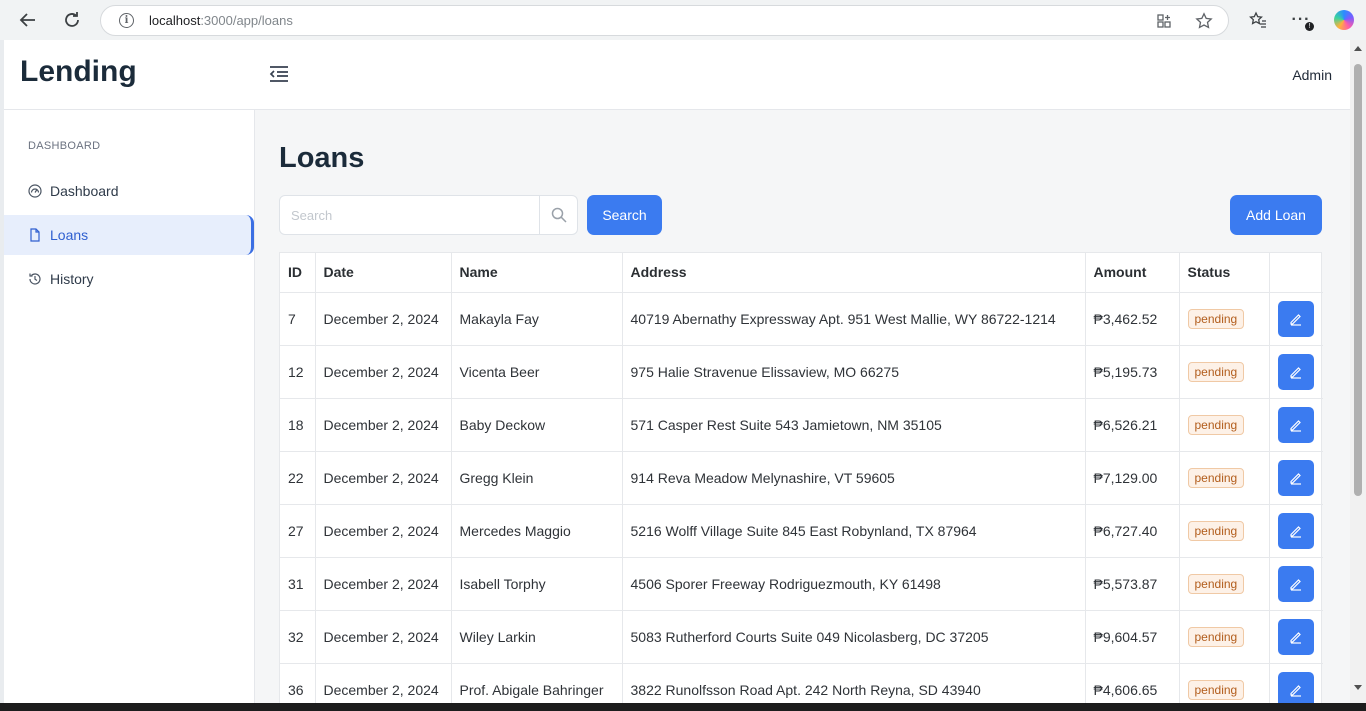 The width and height of the screenshot is (1366, 711). What do you see at coordinates (298, 425) in the screenshot?
I see `cell-id: 18` at bounding box center [298, 425].